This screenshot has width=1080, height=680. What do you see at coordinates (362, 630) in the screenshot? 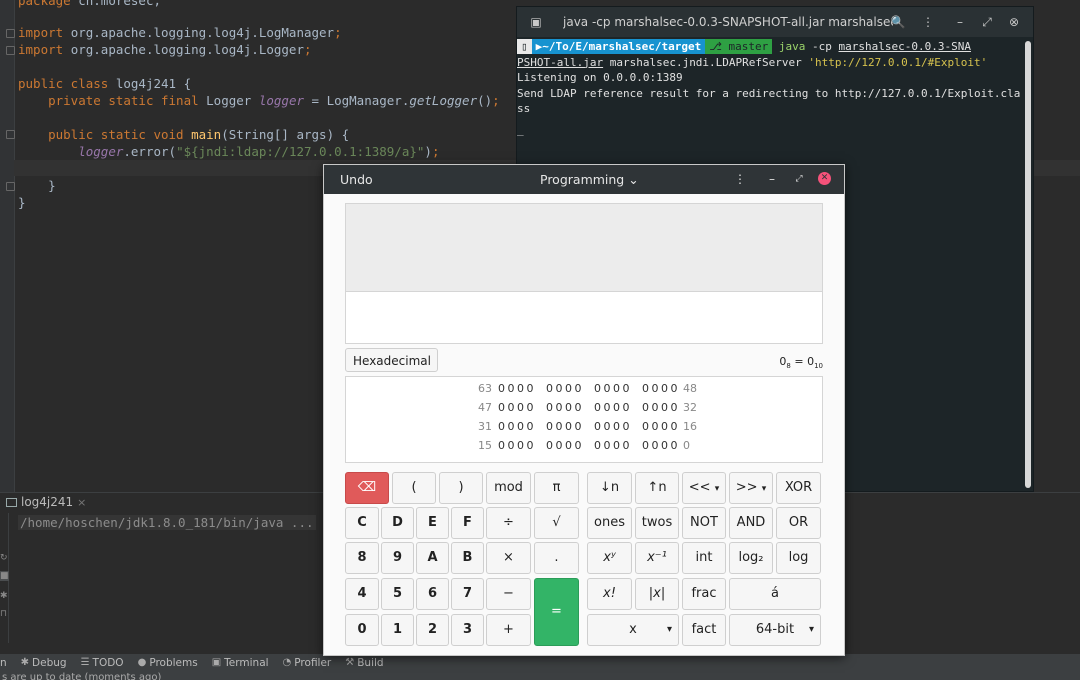
I see `digit-0-button: 0` at bounding box center [362, 630].